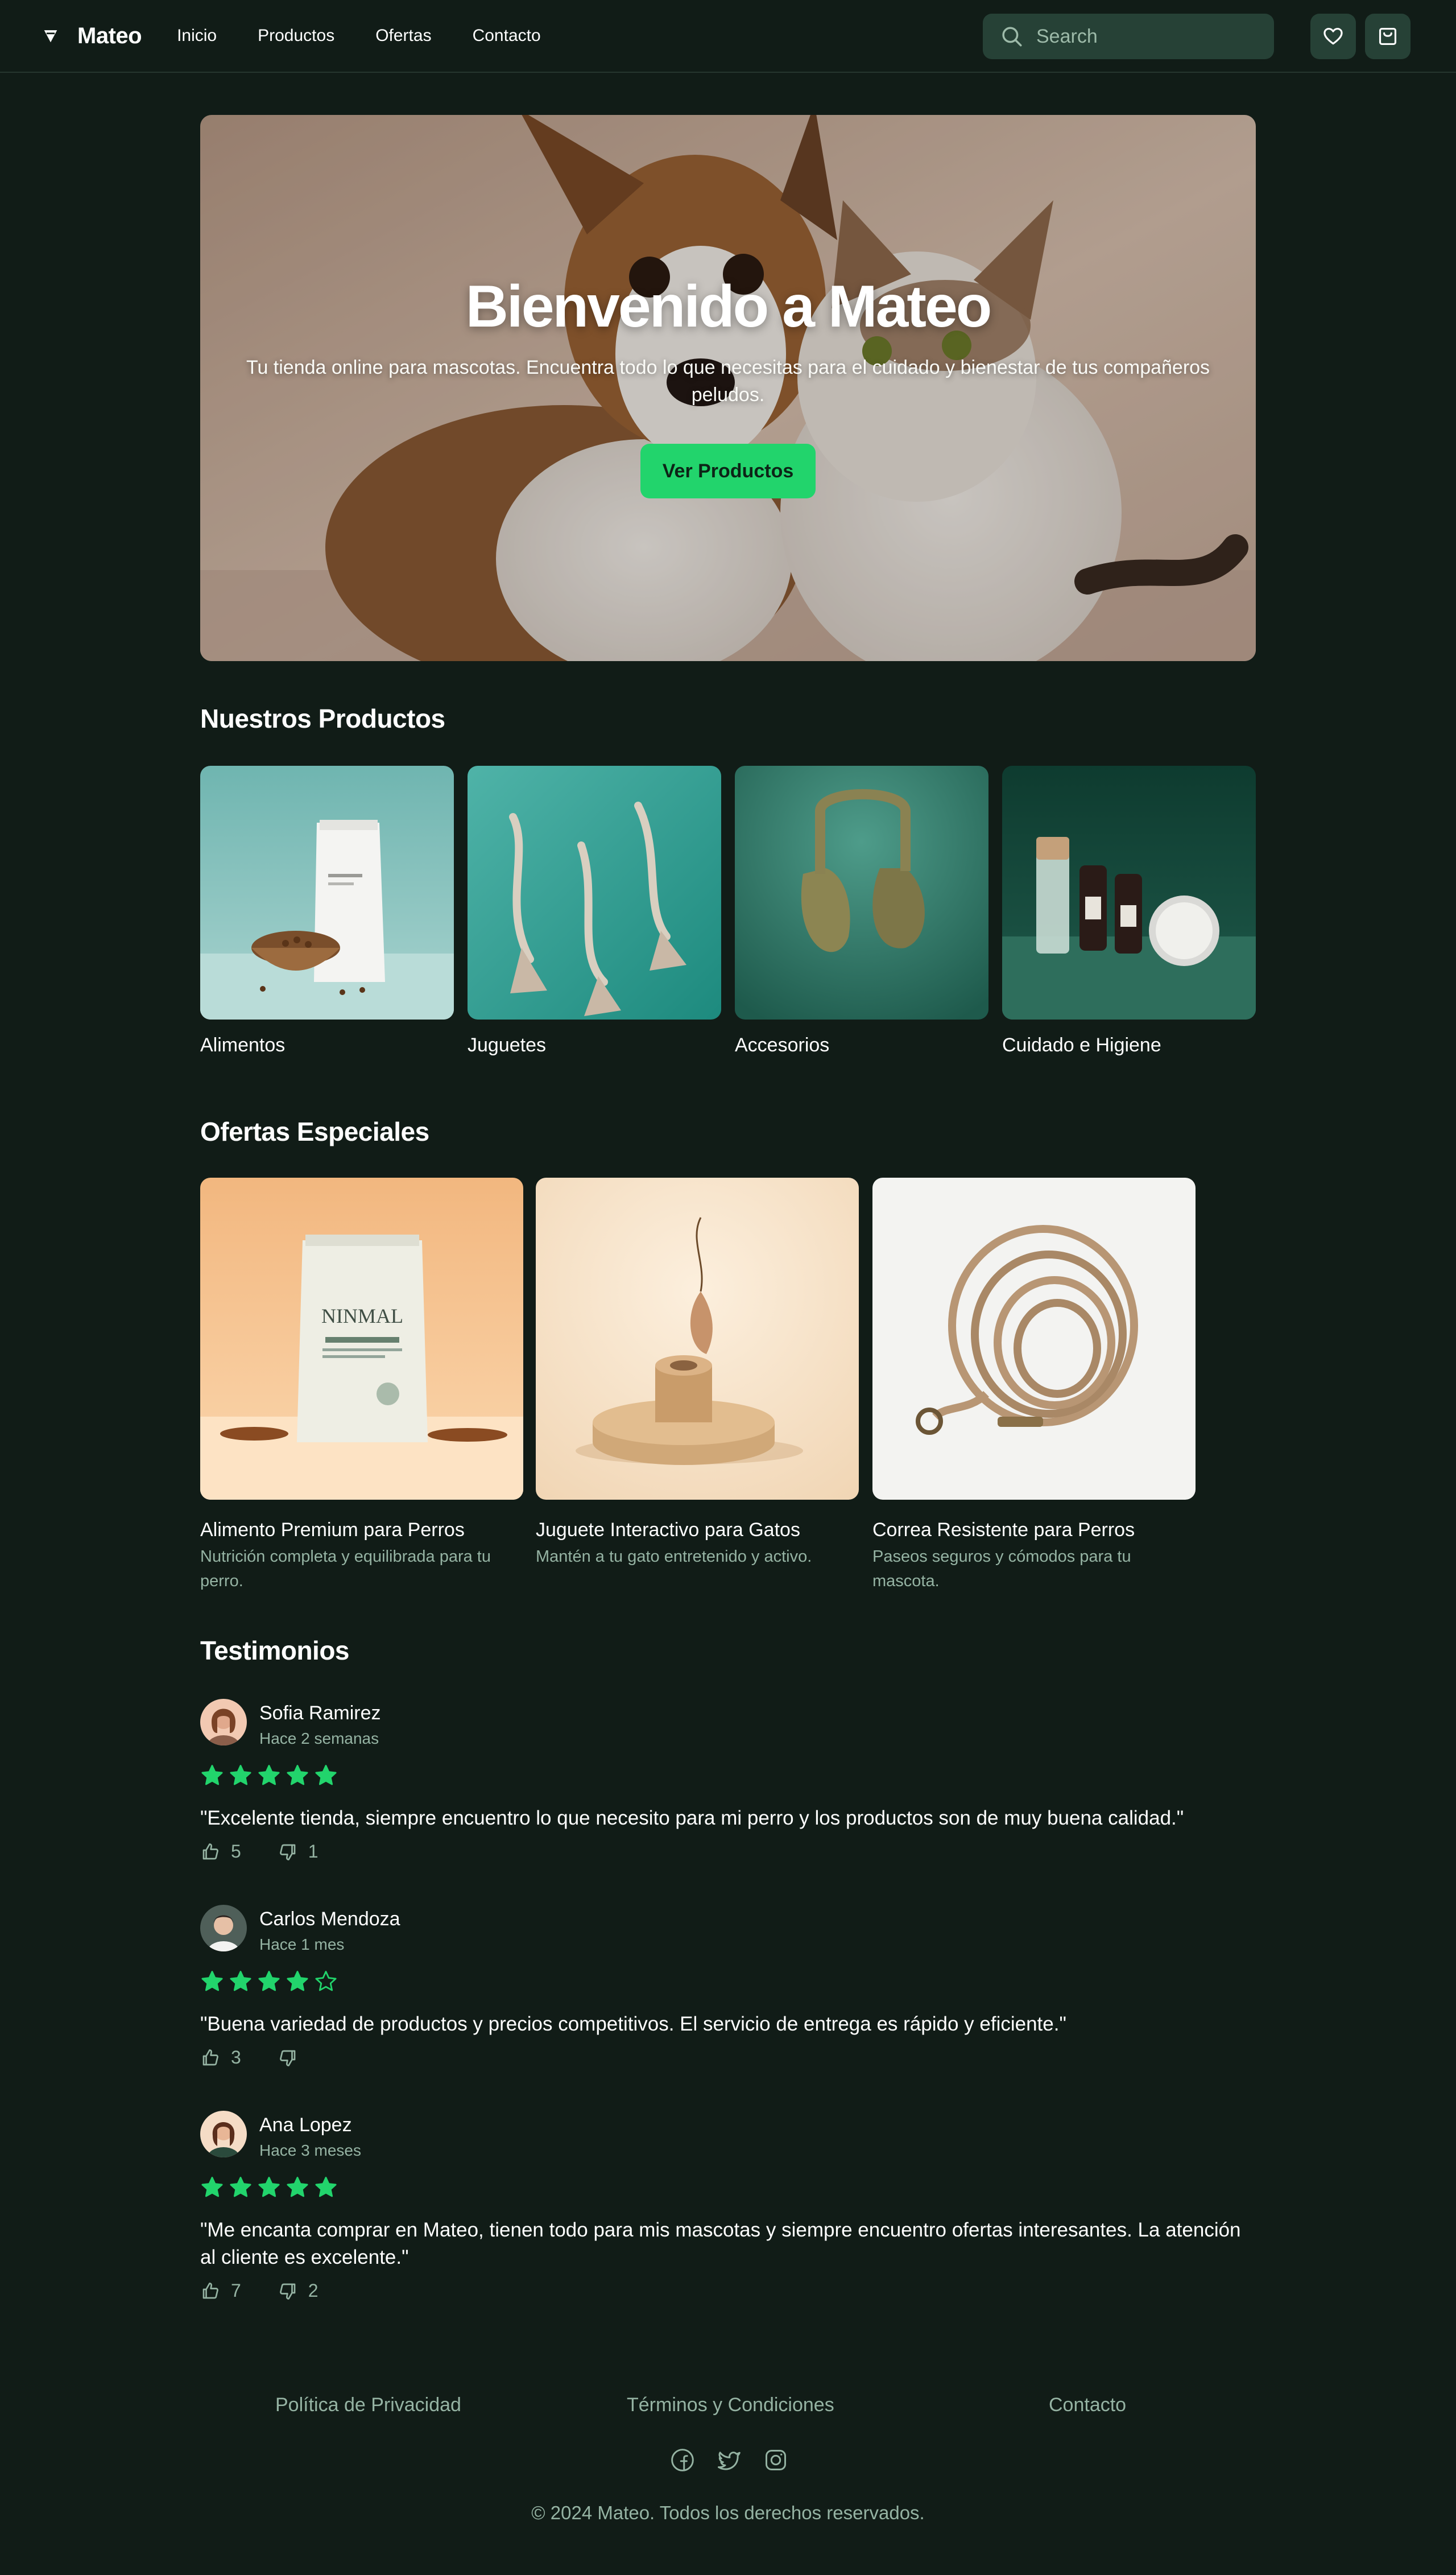 The image size is (1456, 2575). Describe the element at coordinates (236, 1851) in the screenshot. I see `like-count: 5` at that location.